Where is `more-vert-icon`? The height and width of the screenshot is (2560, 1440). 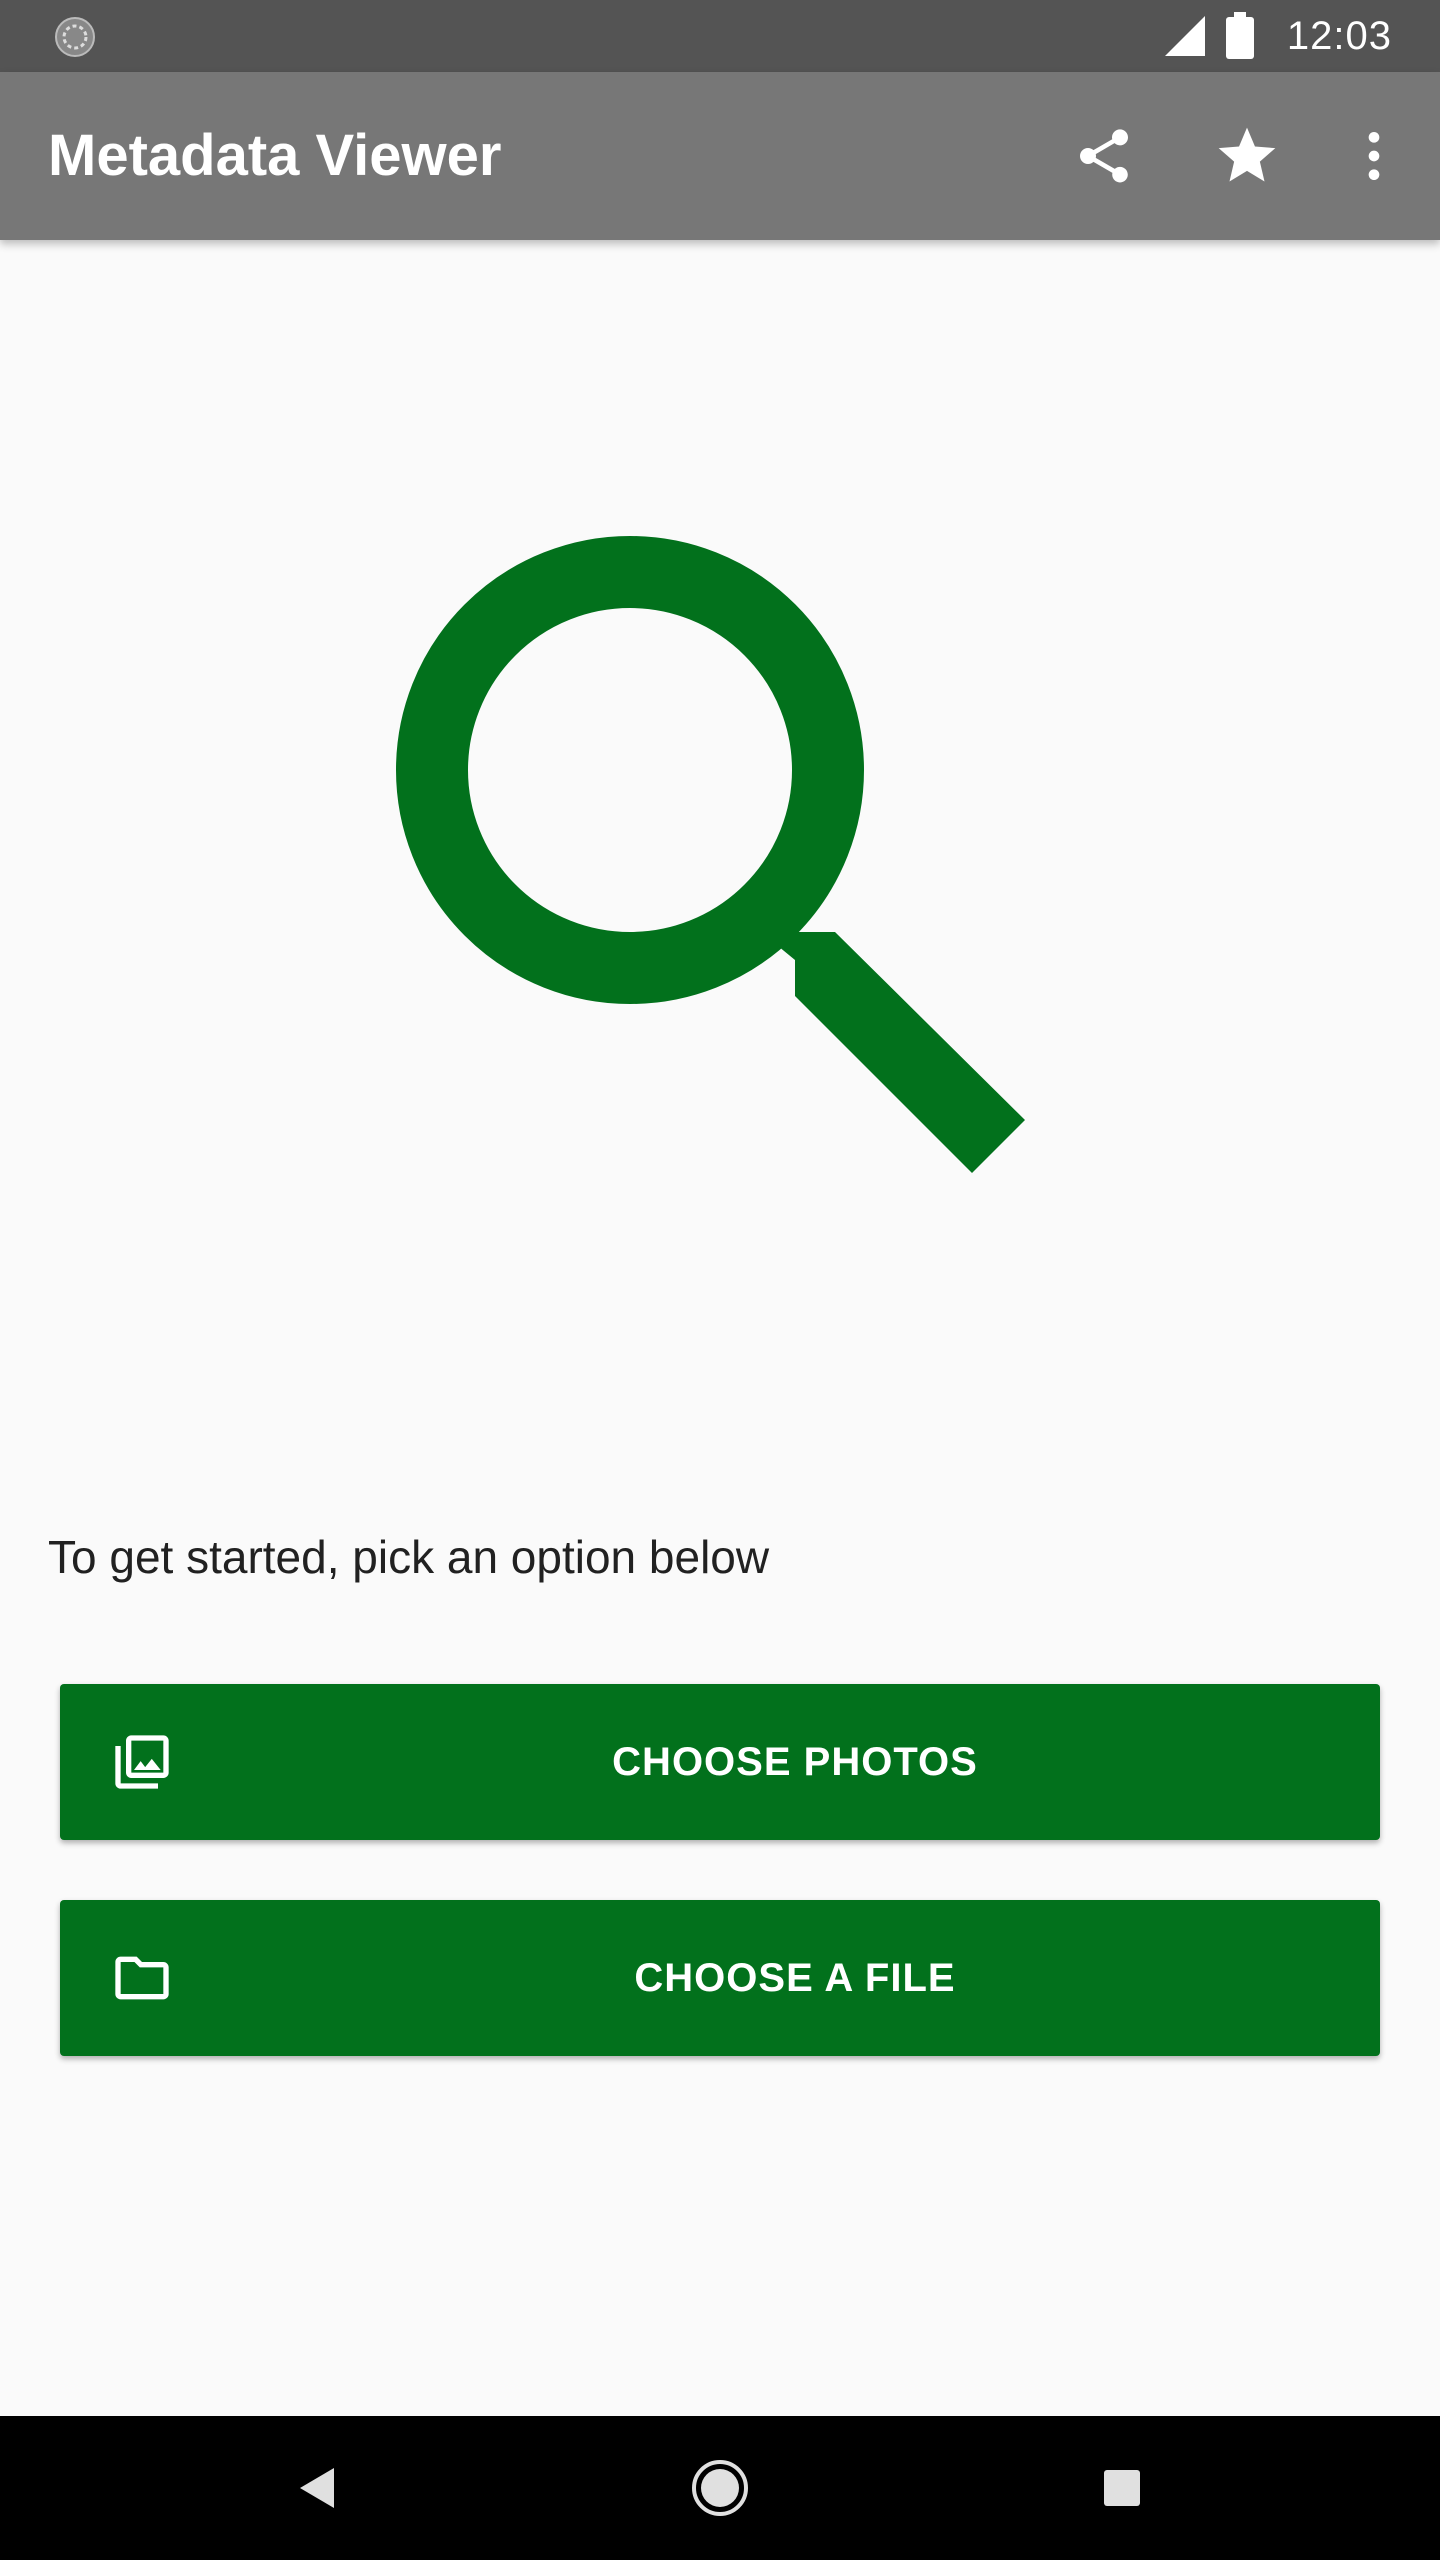
more-vert-icon is located at coordinates (1374, 156).